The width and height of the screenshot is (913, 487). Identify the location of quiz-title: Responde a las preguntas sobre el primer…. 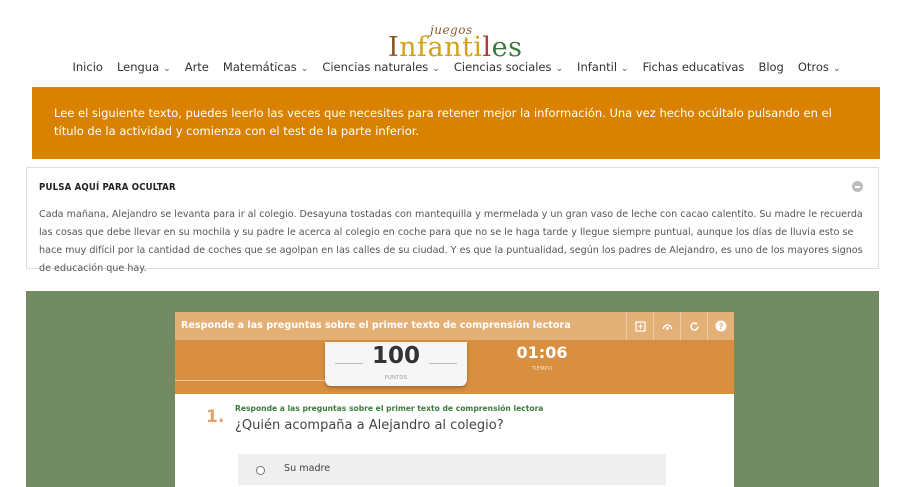
(376, 325).